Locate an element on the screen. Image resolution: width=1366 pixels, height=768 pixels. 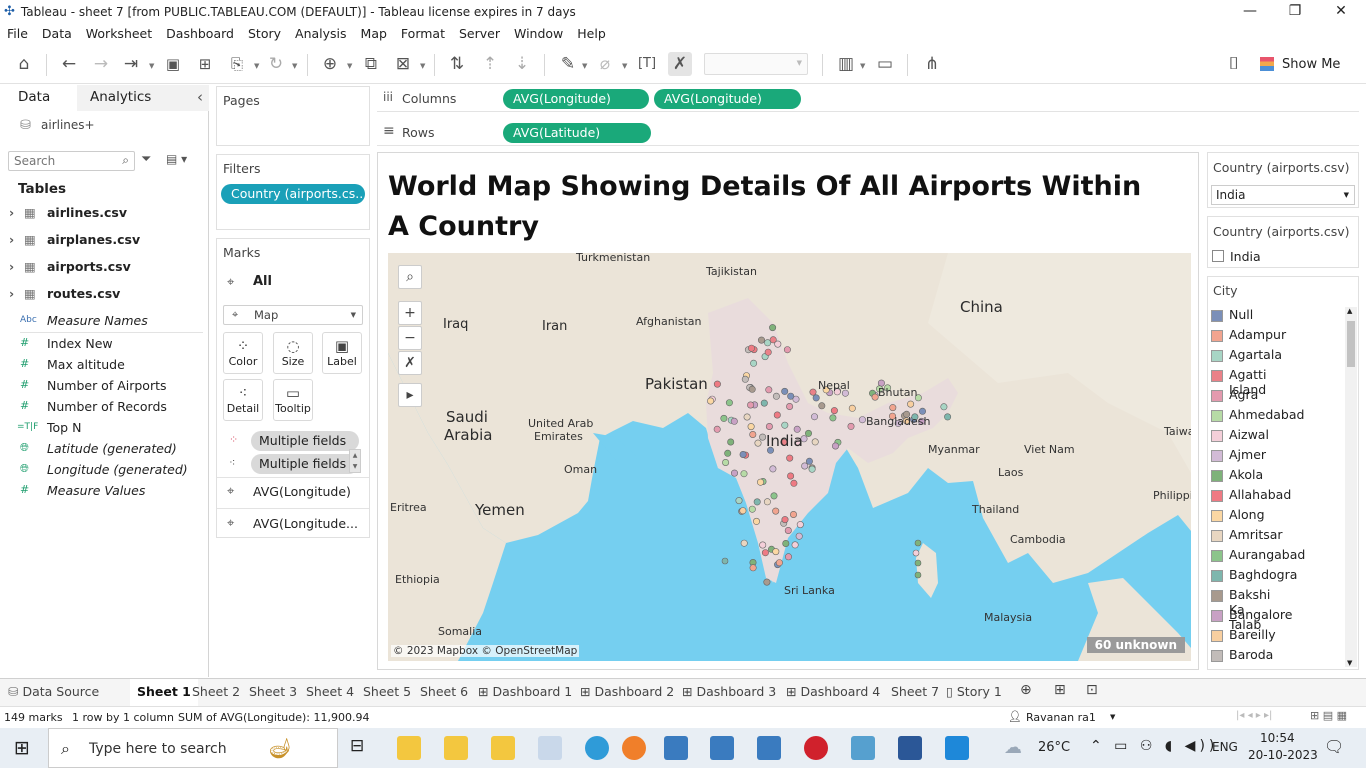
unknown-indicator: 60 unknown is located at coordinates (1135, 645).